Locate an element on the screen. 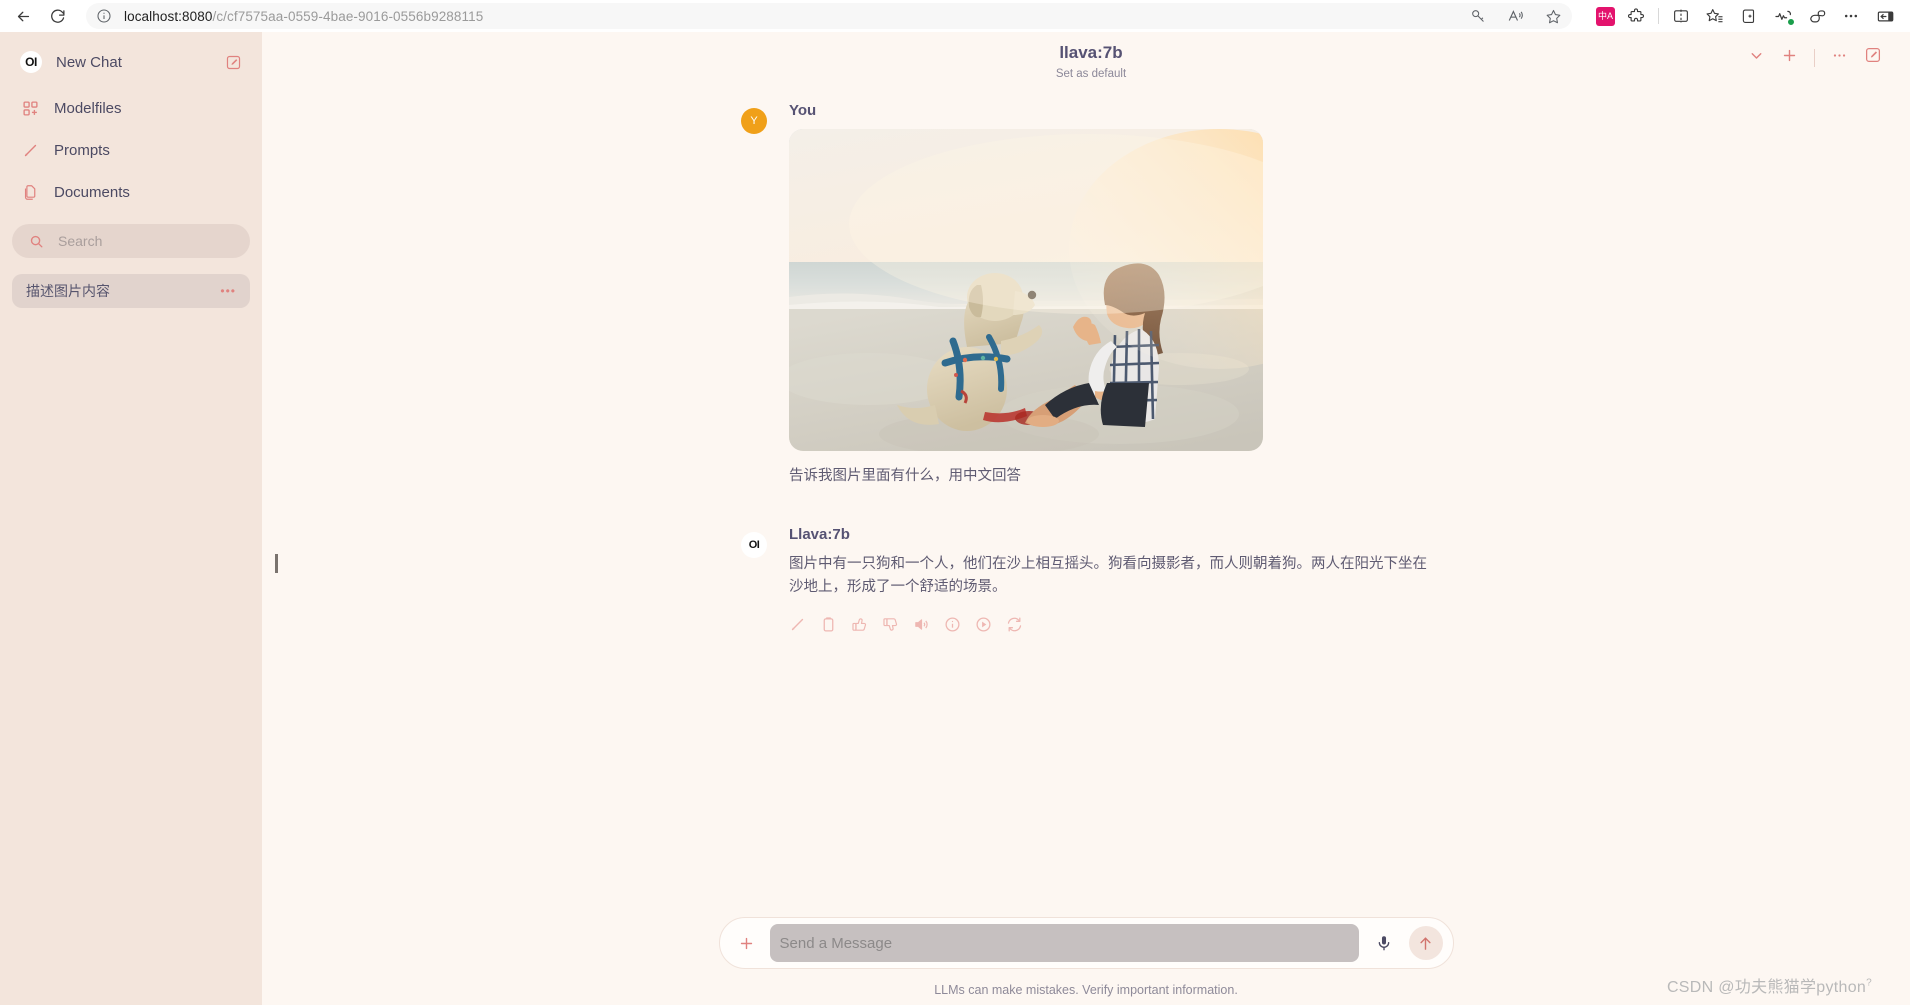  chat-item-menu-icon: ••• is located at coordinates (228, 291).